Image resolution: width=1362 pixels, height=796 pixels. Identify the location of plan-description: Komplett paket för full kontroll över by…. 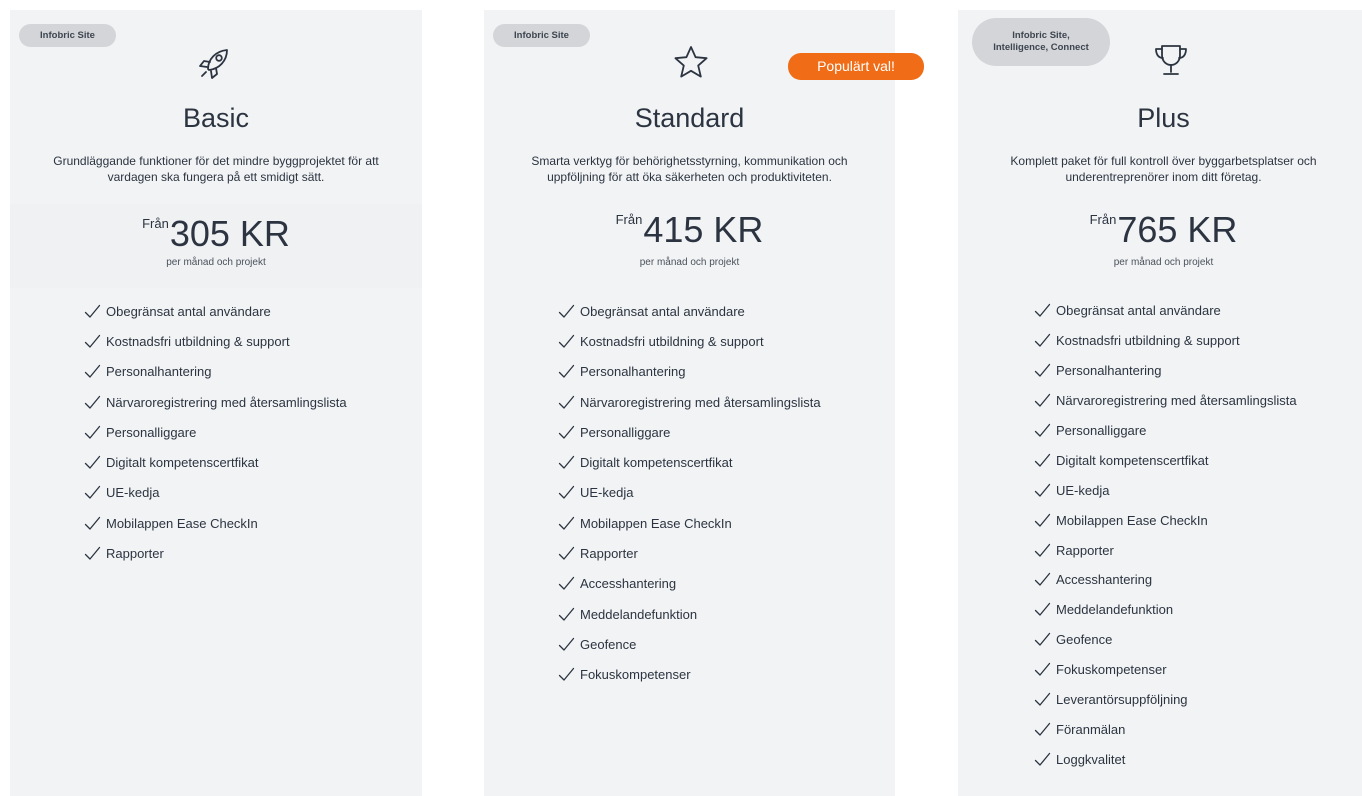
(1163, 169).